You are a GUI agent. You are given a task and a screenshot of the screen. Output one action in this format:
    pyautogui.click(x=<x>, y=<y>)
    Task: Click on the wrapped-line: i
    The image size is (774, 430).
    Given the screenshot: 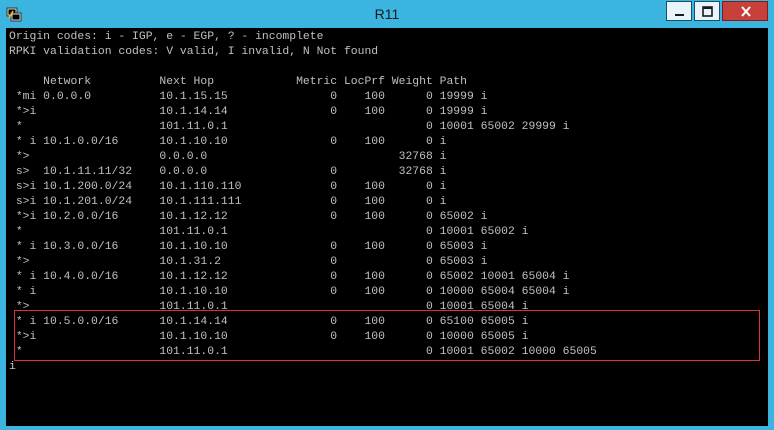 What is the action you would take?
    pyautogui.click(x=12, y=367)
    